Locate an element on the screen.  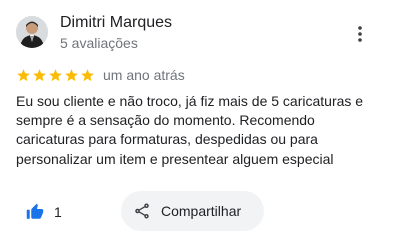
thumb-up-icon is located at coordinates (35, 211).